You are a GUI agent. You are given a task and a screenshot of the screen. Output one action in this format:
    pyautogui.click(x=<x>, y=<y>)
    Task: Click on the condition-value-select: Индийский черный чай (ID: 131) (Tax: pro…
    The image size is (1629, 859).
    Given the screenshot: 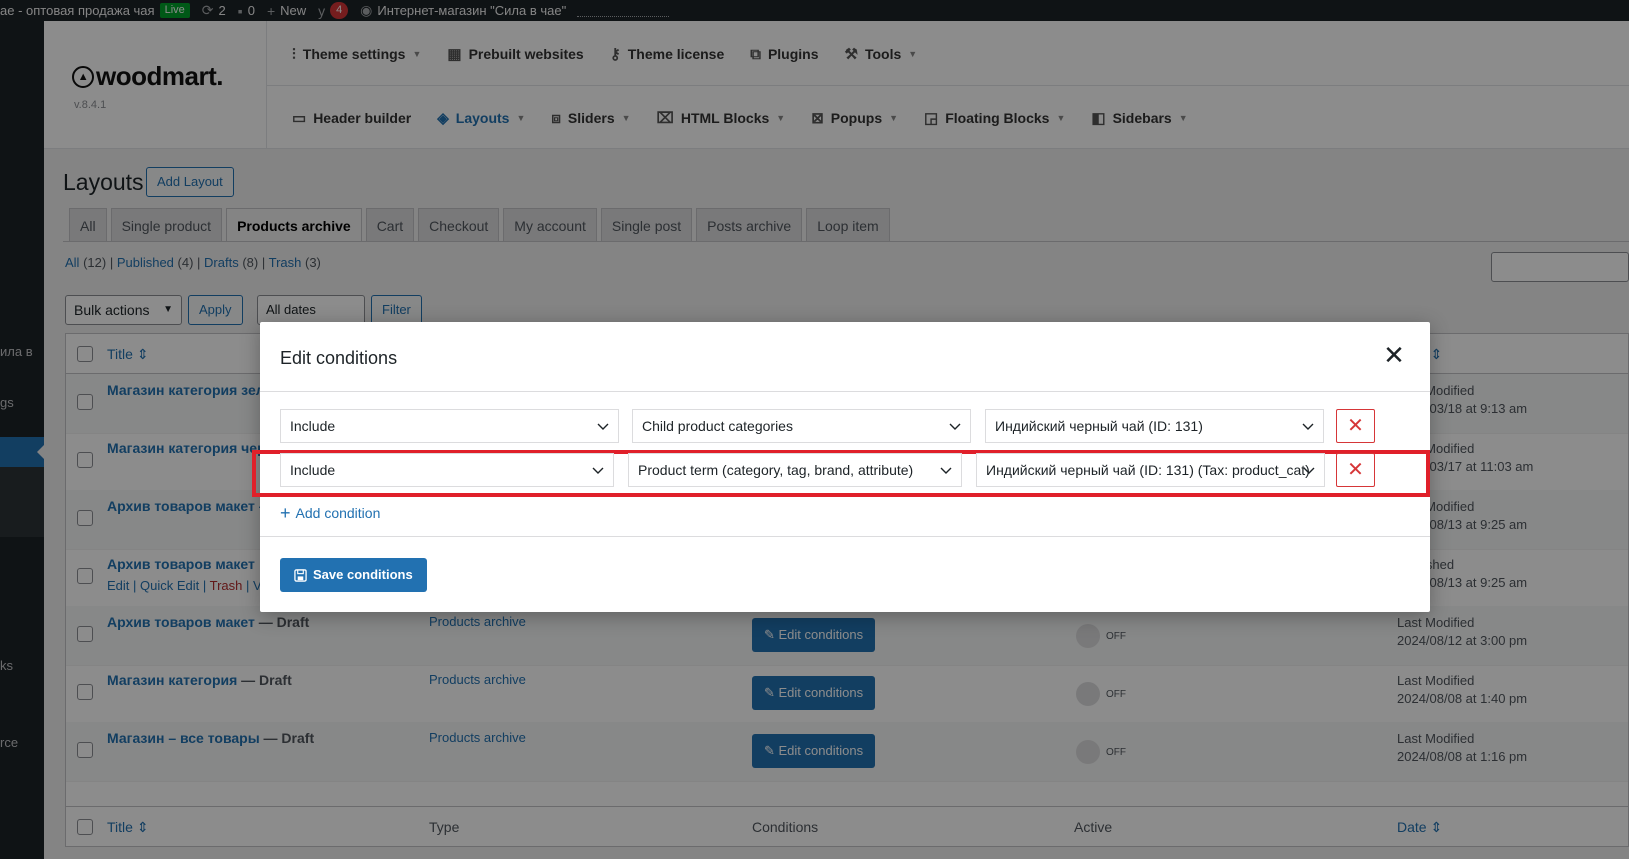 What is the action you would take?
    pyautogui.click(x=1150, y=470)
    